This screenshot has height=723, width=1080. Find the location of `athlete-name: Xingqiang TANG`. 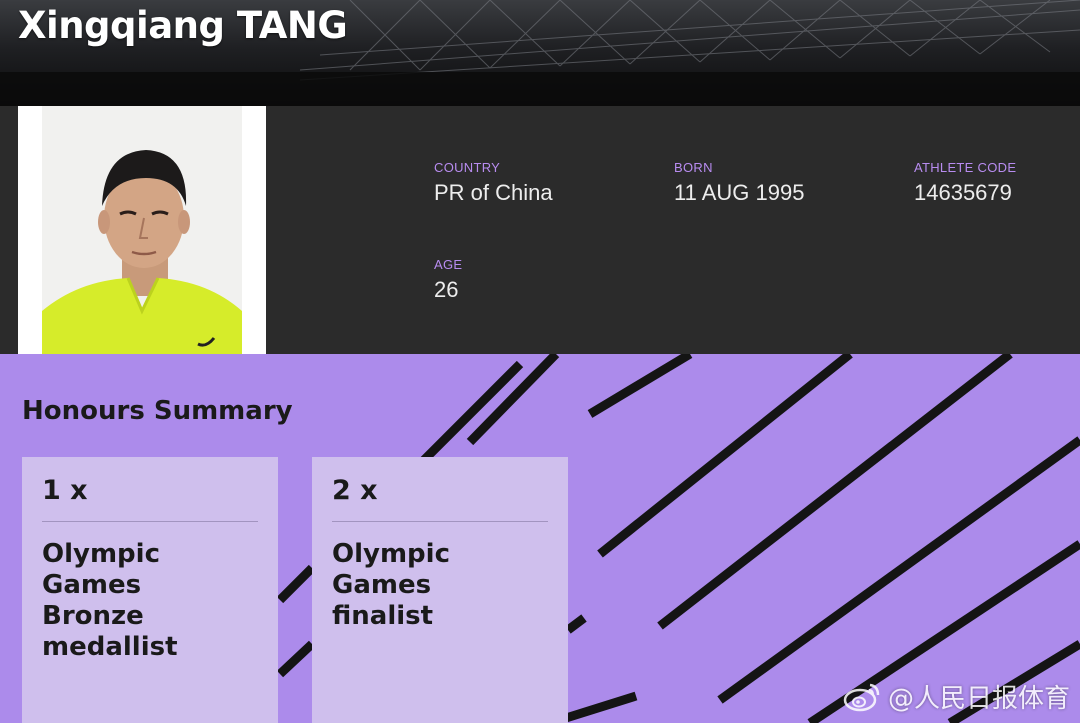

athlete-name: Xingqiang TANG is located at coordinates (183, 25).